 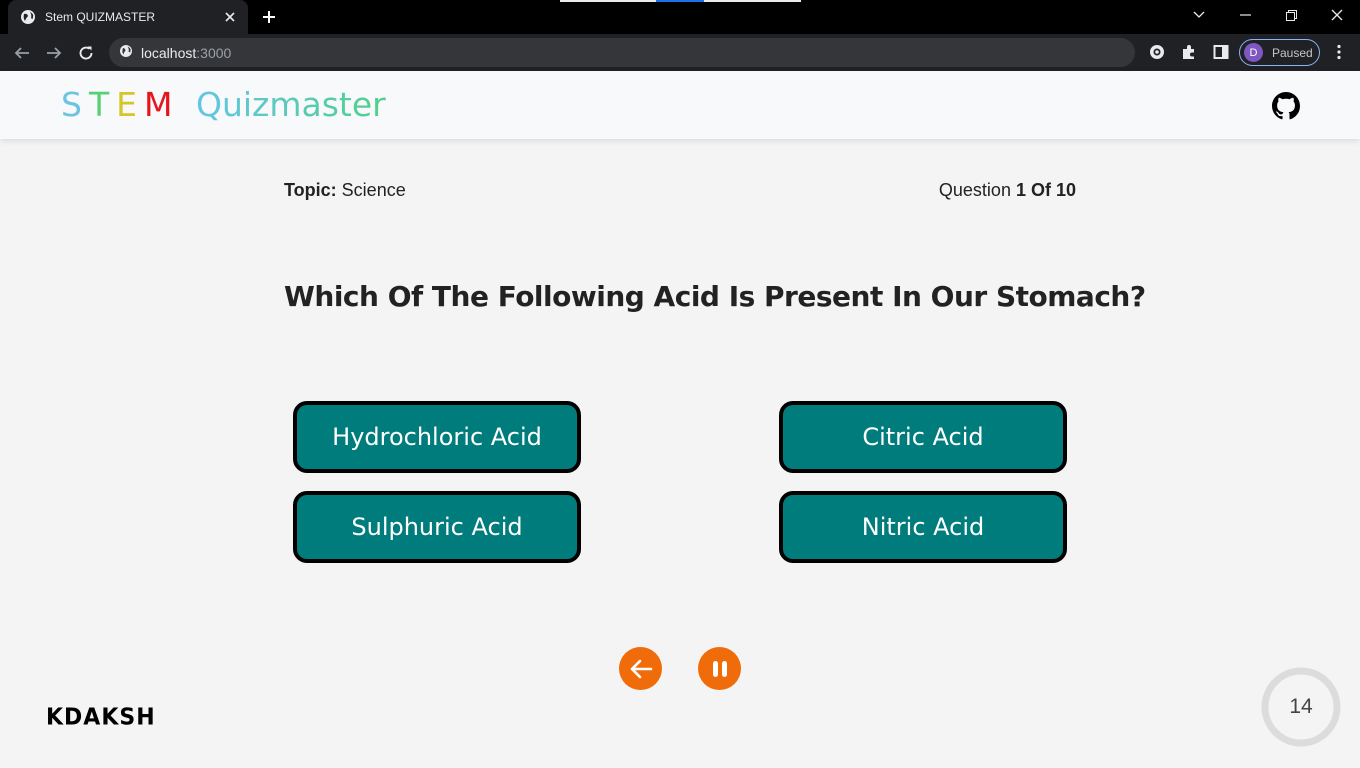 What do you see at coordinates (1291, 15) in the screenshot?
I see `restore-icon` at bounding box center [1291, 15].